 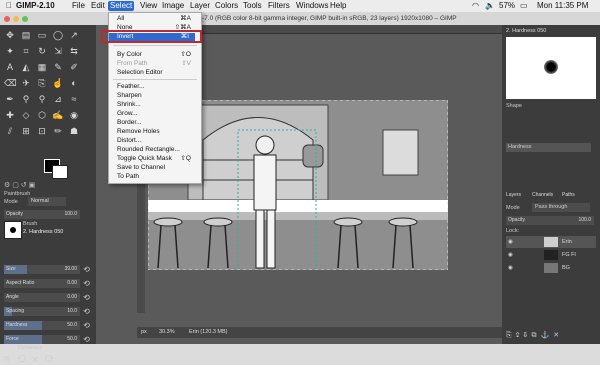 I want to click on select-menu-item-all: All ⌘A, so click(x=157, y=19).